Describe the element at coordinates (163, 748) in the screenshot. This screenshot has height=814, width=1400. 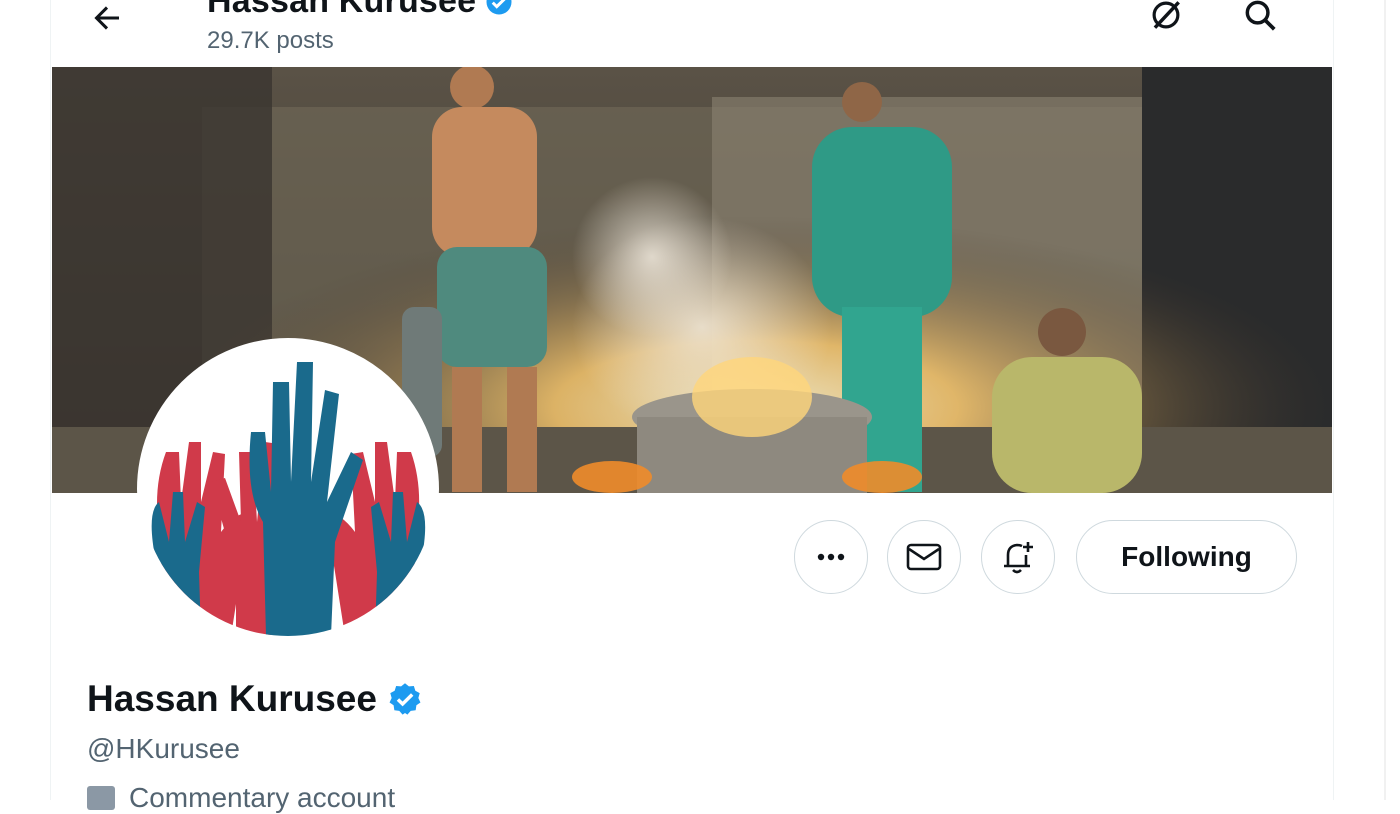
I see `profile-handle: @HKurusee` at that location.